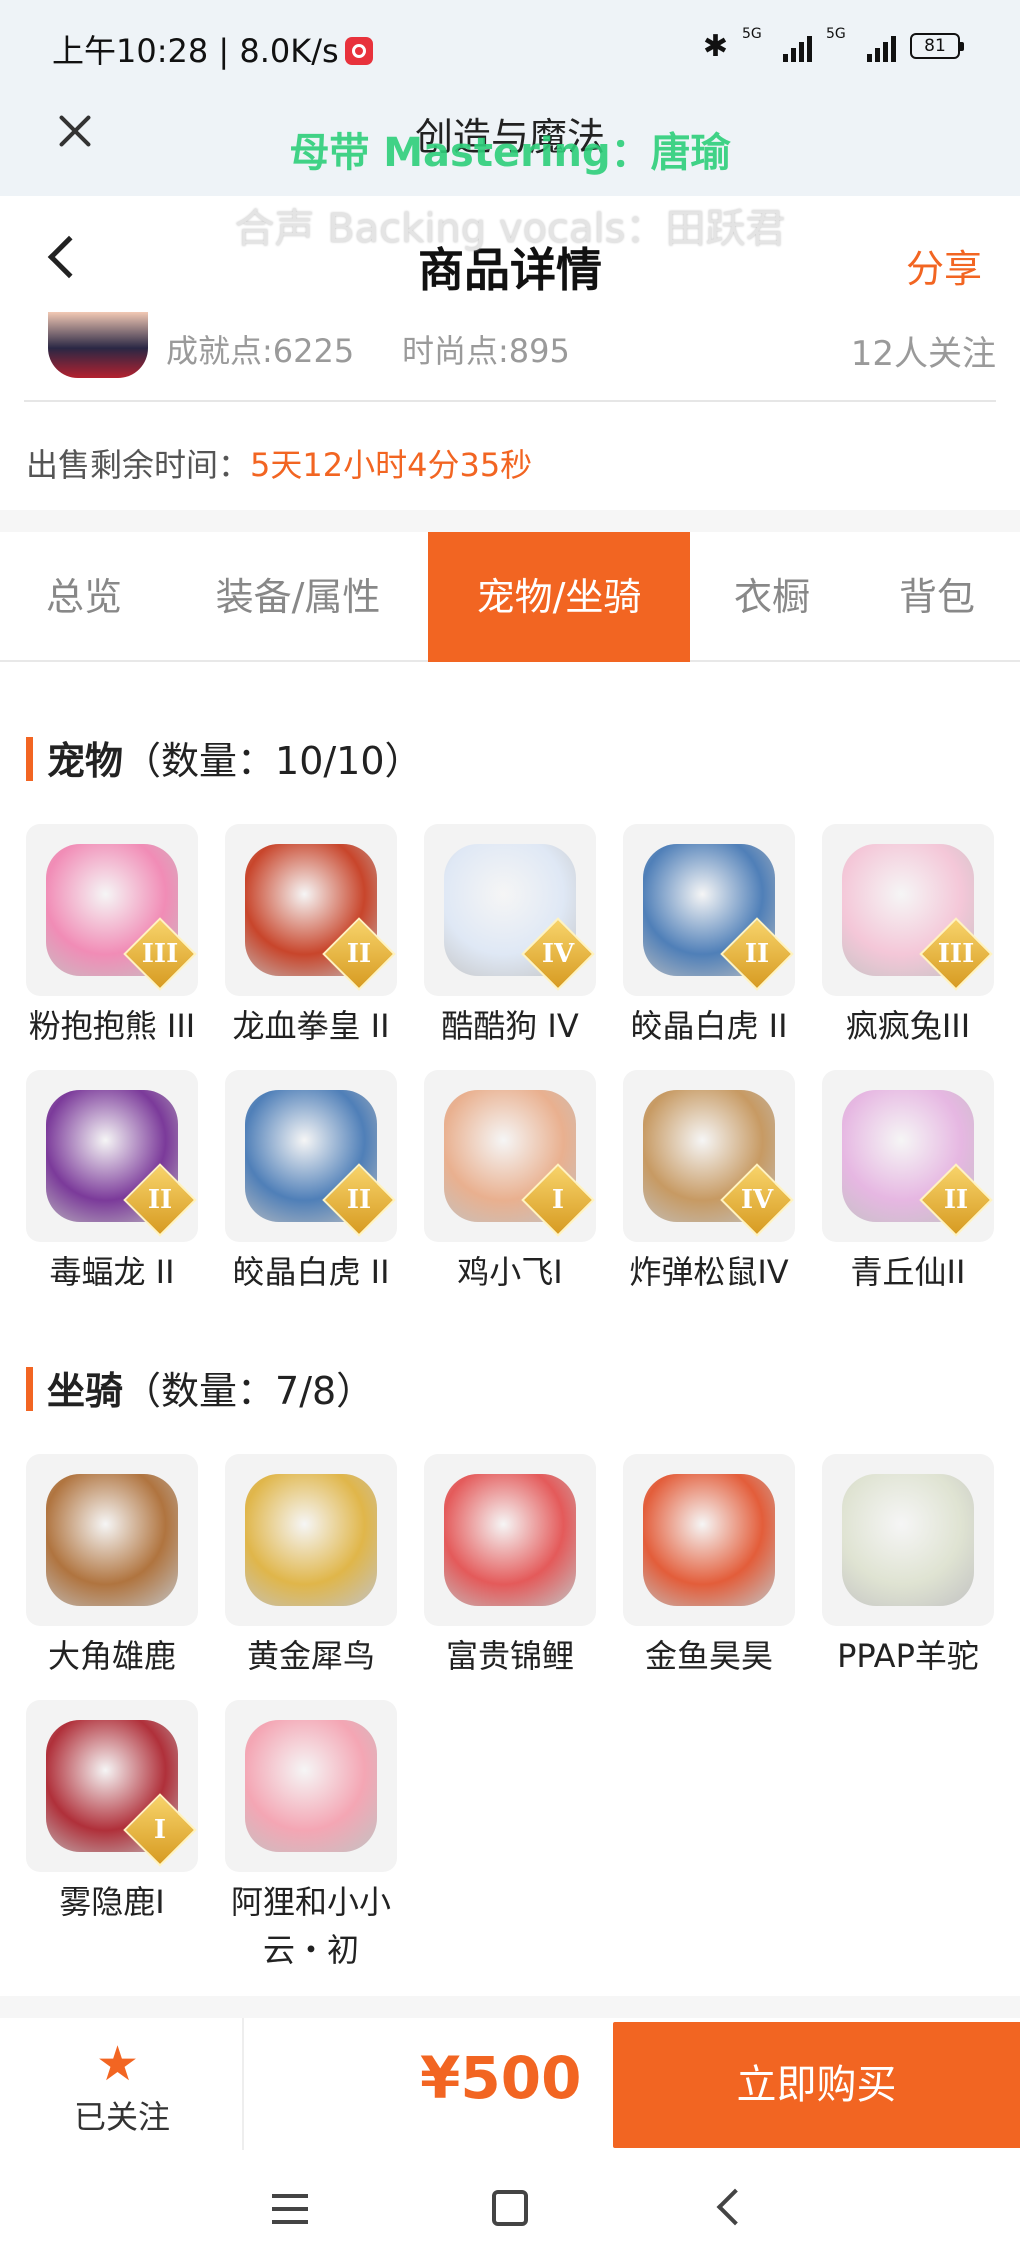 The height and width of the screenshot is (2267, 1020). What do you see at coordinates (29, 1389) in the screenshot?
I see `section-accent-bar` at bounding box center [29, 1389].